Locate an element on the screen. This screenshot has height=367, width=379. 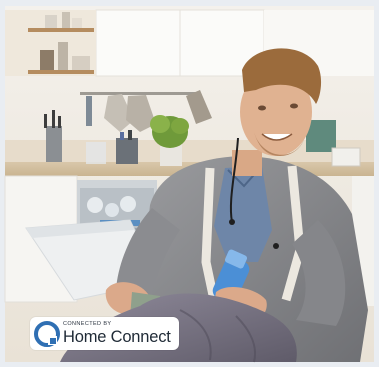
home-connect-badge: CONNECTED BY Home Connect is located at coordinates (104, 333).